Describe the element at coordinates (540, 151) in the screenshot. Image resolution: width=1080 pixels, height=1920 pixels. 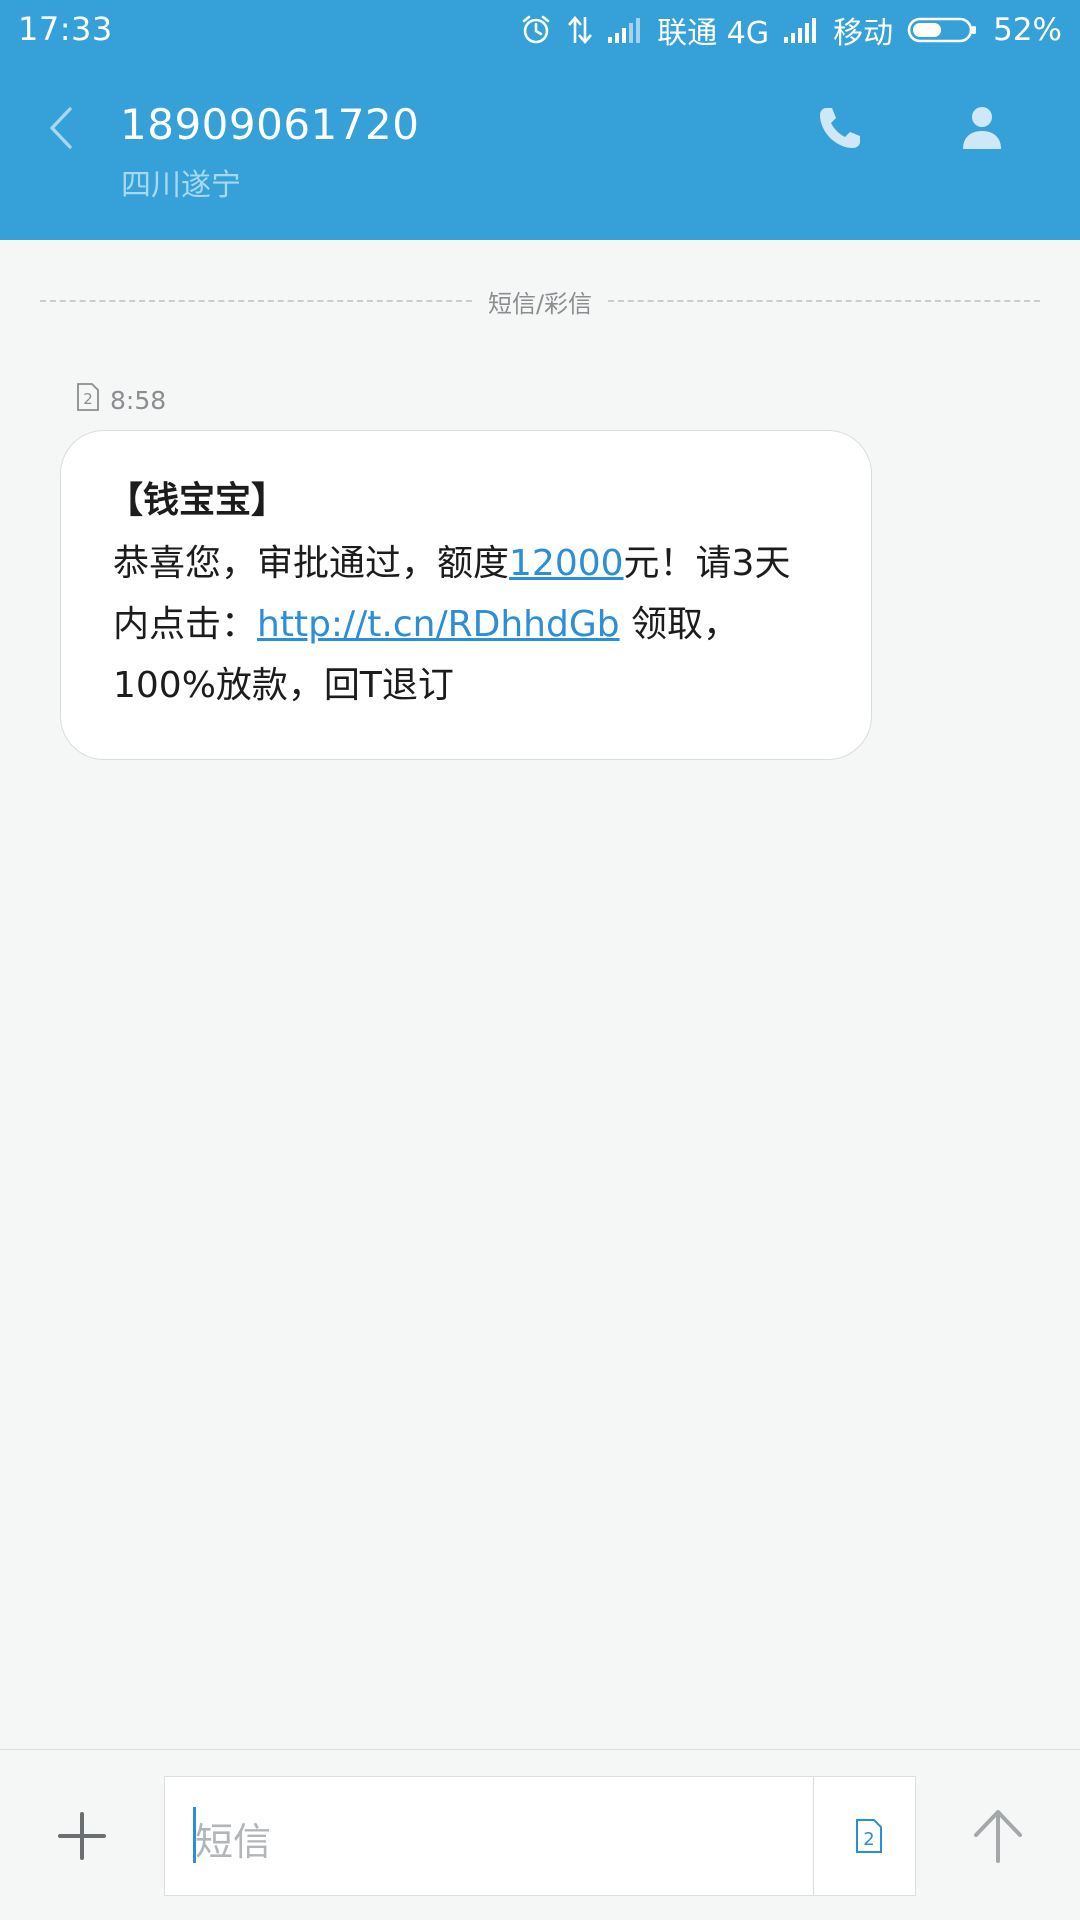
I see `title-bar: 18909061720 四川遂宁` at that location.